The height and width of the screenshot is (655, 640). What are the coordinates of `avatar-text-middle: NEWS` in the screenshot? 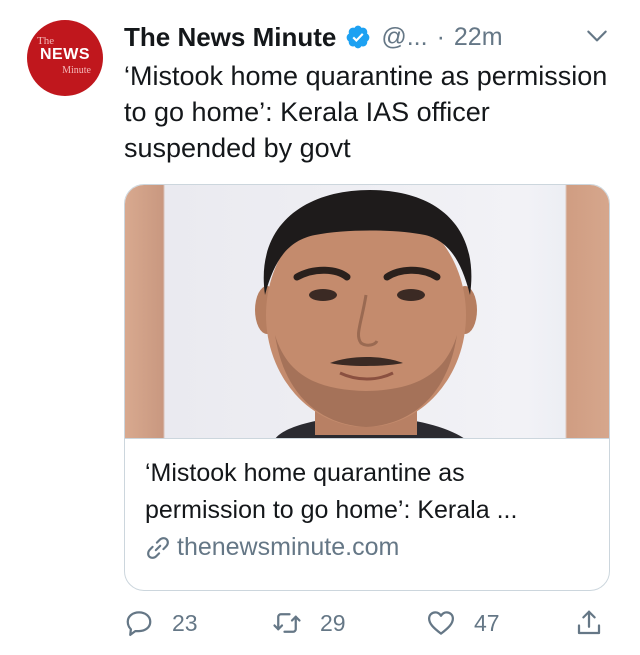 It's located at (65, 54).